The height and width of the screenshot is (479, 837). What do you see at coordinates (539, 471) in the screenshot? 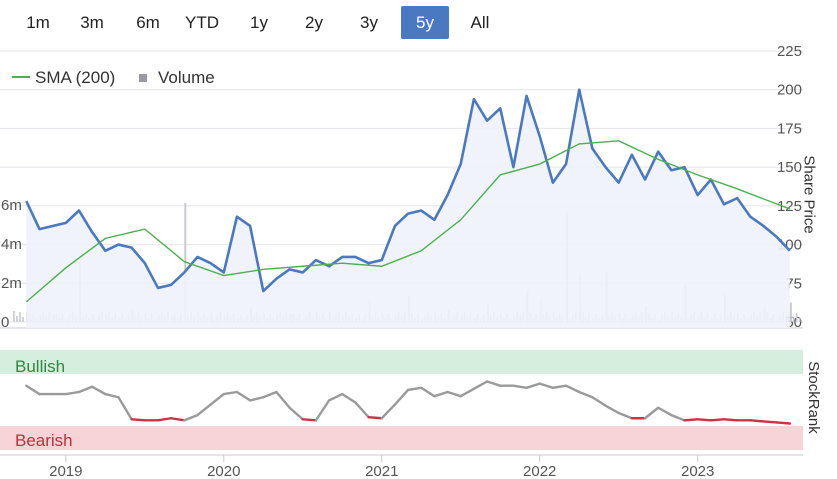
I see `x-tick-label: 2022` at bounding box center [539, 471].